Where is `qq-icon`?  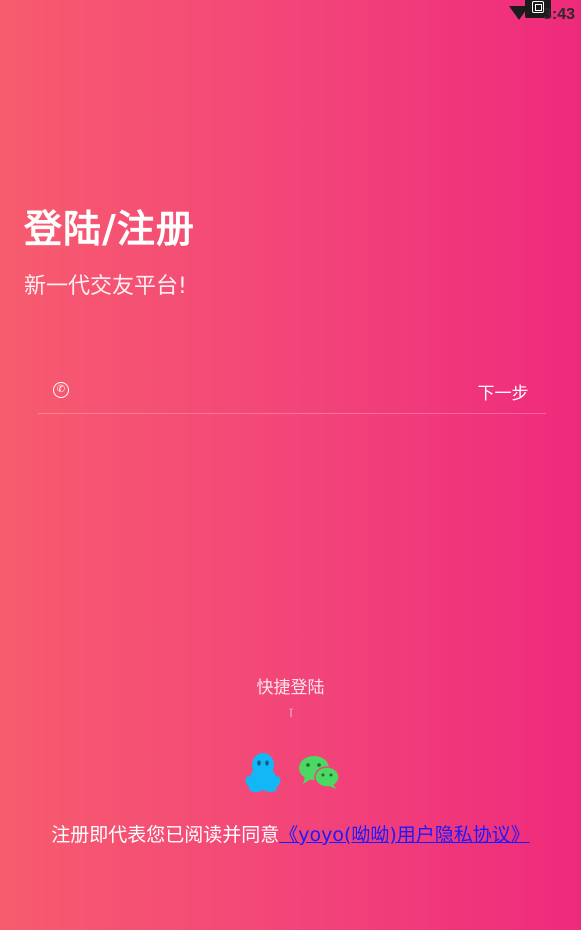 qq-icon is located at coordinates (263, 772).